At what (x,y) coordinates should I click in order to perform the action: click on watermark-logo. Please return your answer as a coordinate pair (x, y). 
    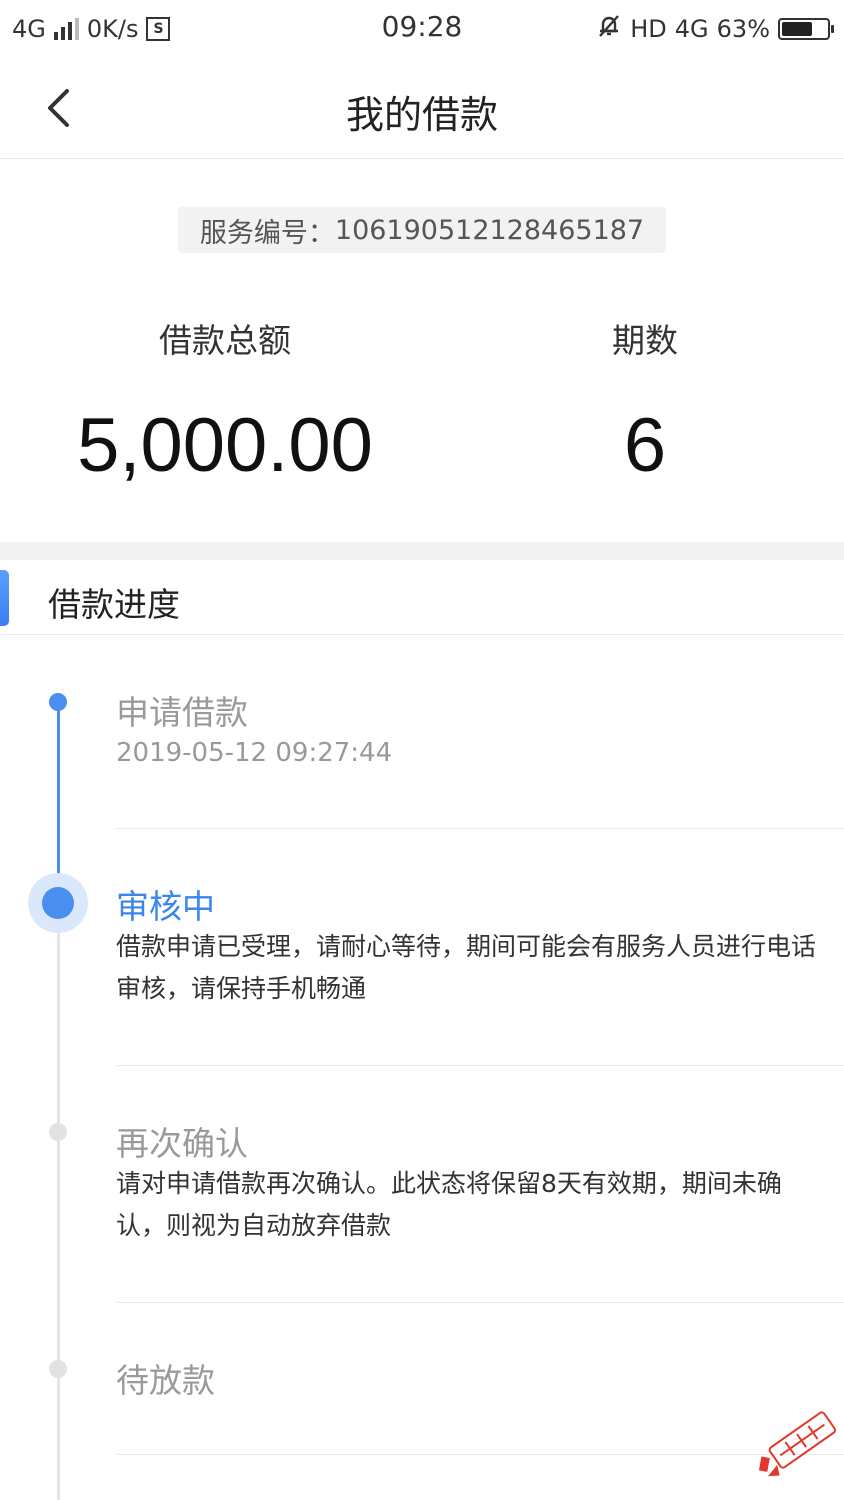
    Looking at the image, I should click on (790, 1445).